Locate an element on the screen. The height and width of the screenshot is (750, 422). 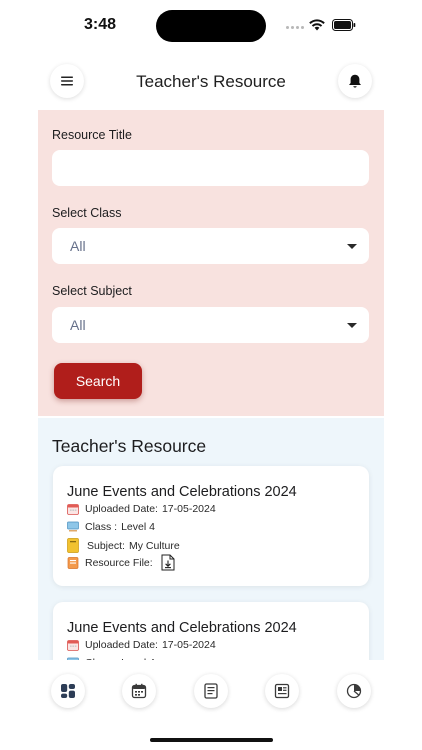
class-row: Class : Level 4 is located at coordinates (111, 527).